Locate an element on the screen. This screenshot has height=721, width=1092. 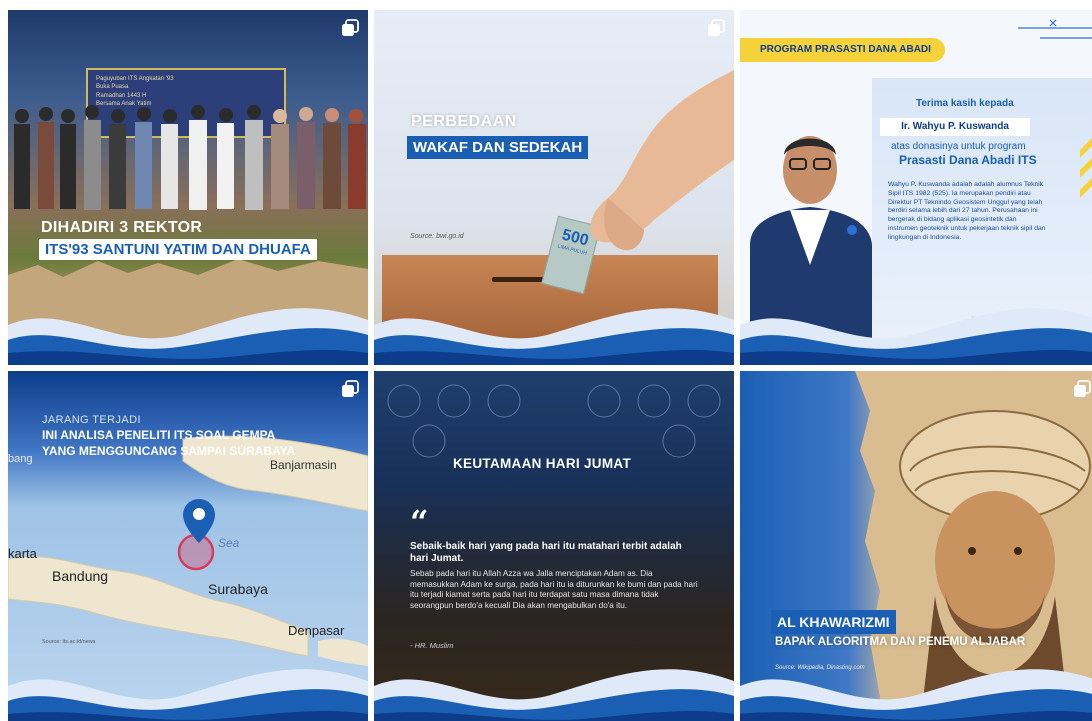
headline-line-1: PERBEDAAN is located at coordinates (464, 121).